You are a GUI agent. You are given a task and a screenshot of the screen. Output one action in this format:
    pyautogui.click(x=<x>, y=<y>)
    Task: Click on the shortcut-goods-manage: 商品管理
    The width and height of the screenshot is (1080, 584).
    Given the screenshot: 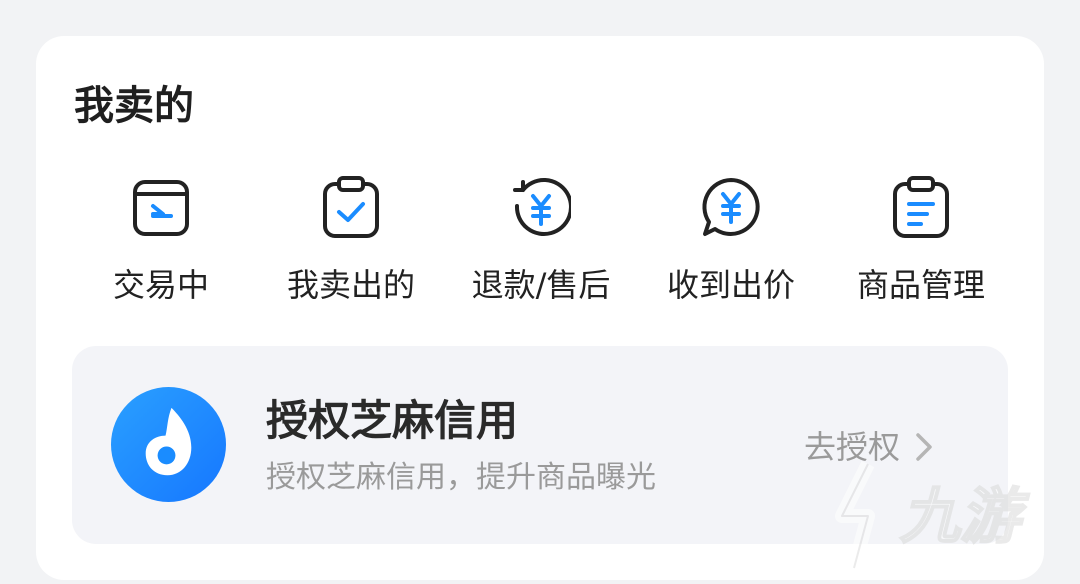 What is the action you would take?
    pyautogui.click(x=921, y=246)
    